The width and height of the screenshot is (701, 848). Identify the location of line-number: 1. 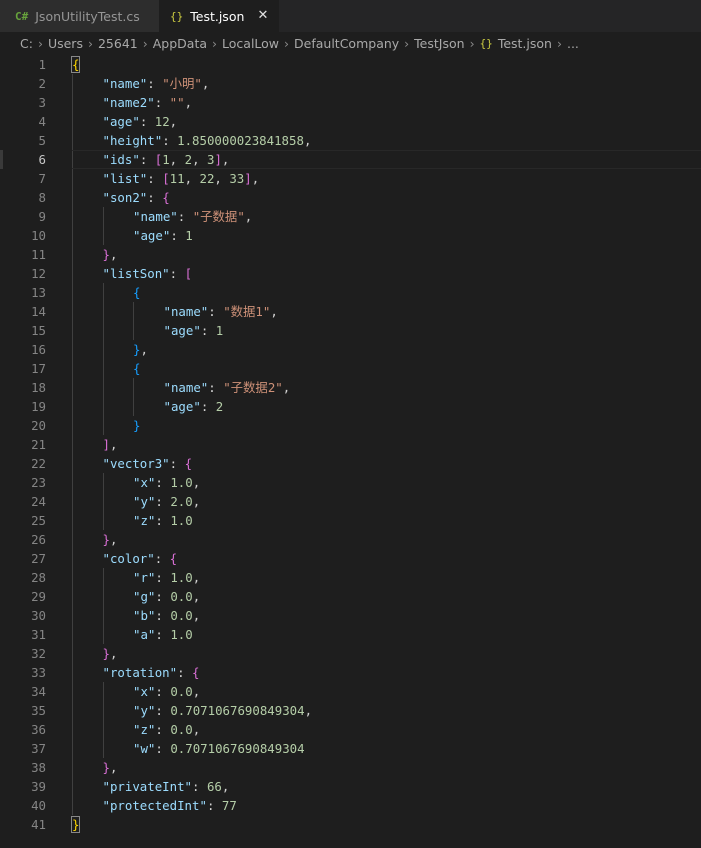
(42, 64).